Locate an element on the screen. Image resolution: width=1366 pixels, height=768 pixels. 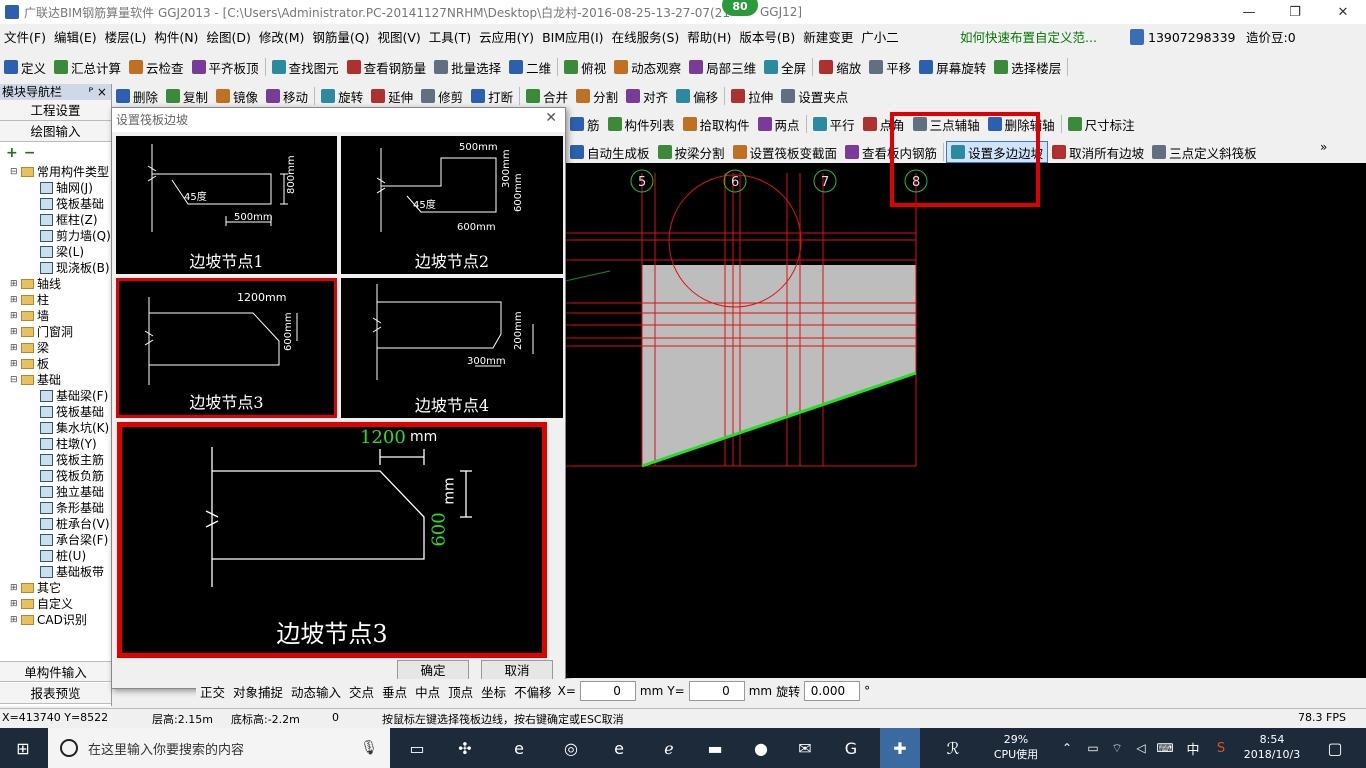
folder-icon: ▬ is located at coordinates (715, 748).